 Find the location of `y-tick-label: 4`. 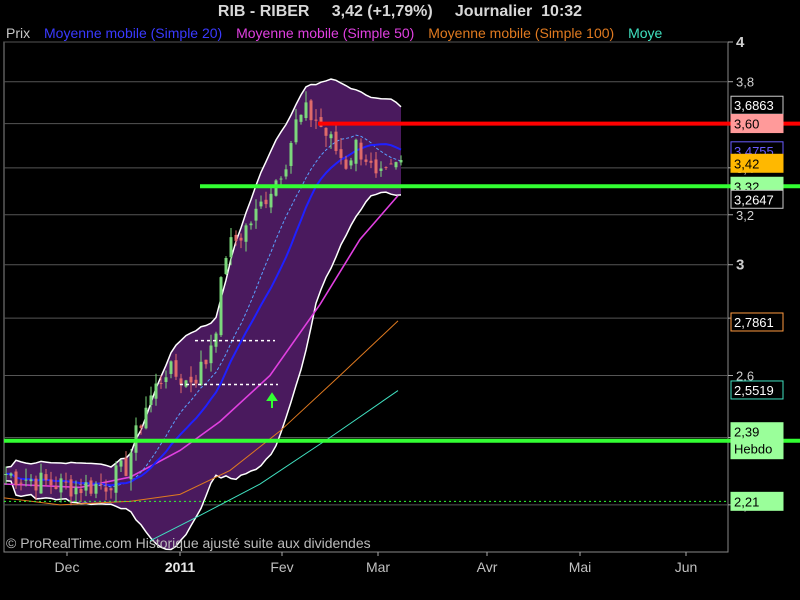

y-tick-label: 4 is located at coordinates (740, 42).